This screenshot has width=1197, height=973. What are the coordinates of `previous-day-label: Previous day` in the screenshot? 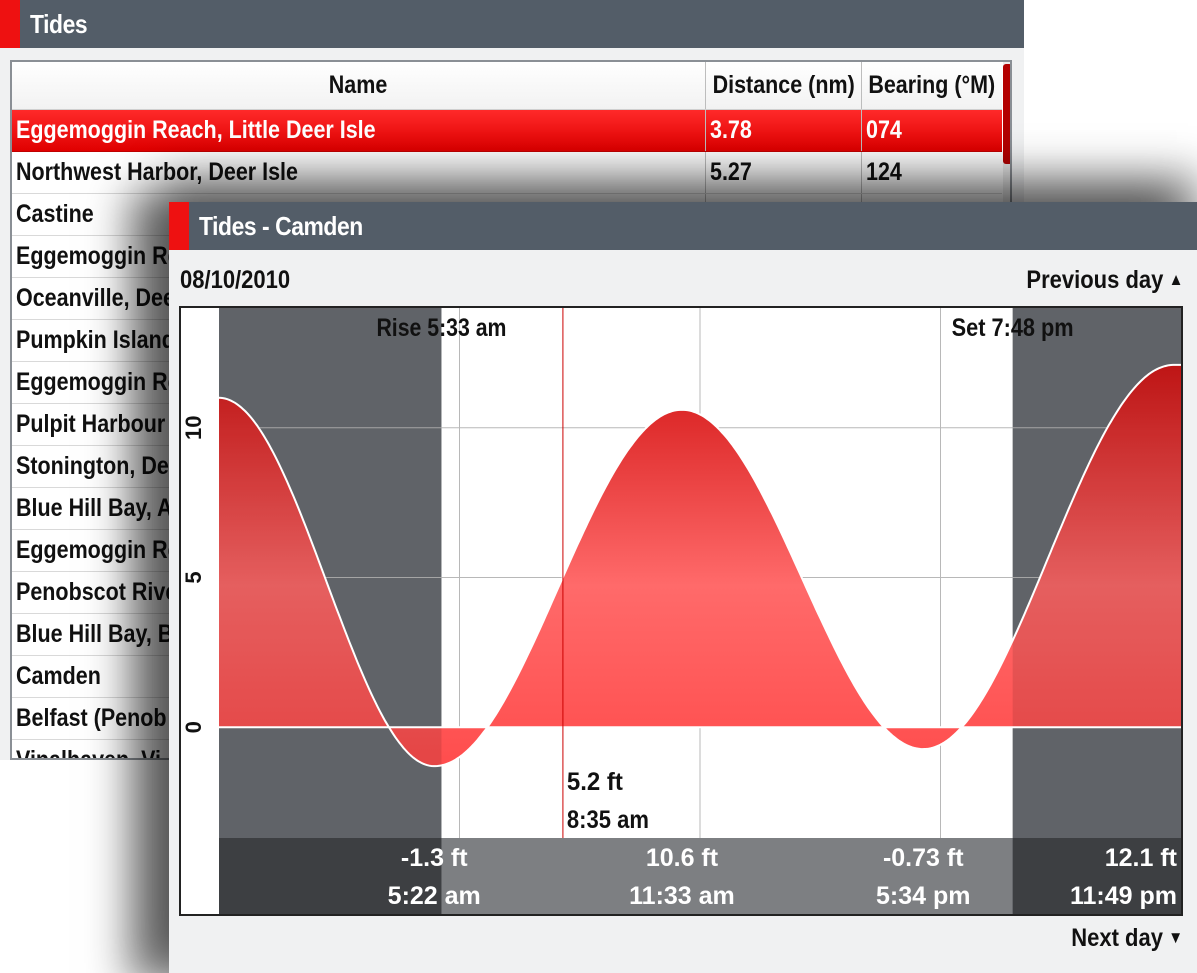 It's located at (1094, 280).